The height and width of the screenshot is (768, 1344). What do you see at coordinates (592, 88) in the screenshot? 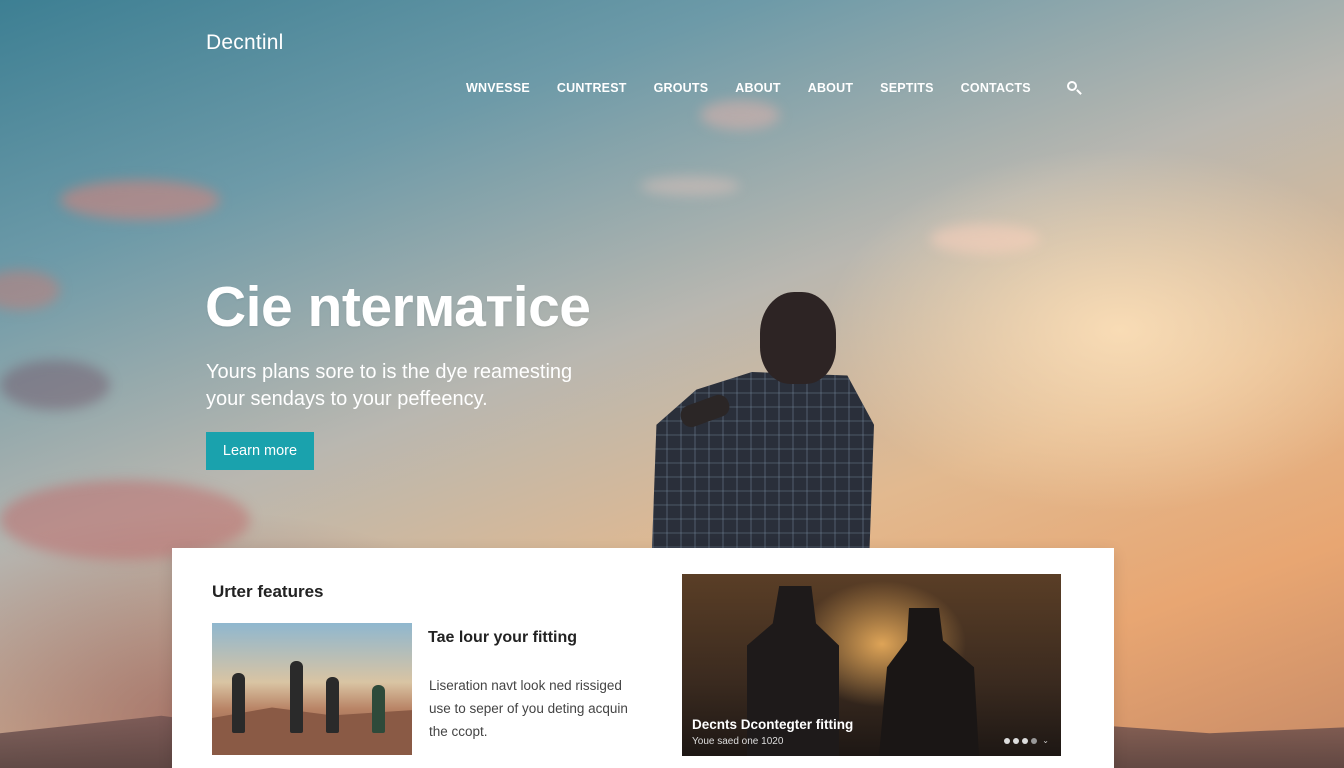
I see `nav-item-2: CUNTREST` at bounding box center [592, 88].